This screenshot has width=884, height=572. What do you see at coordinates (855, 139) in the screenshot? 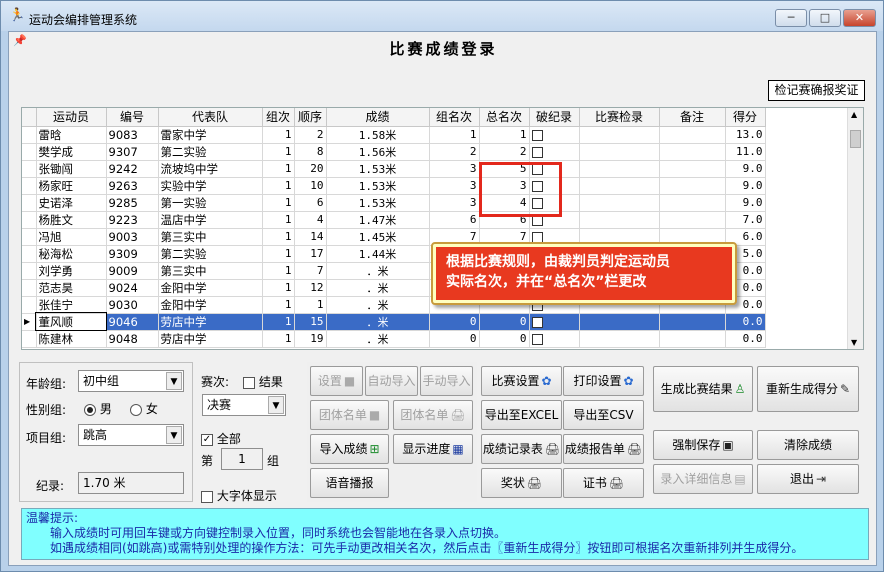
I see `scroll-thumb` at bounding box center [855, 139].